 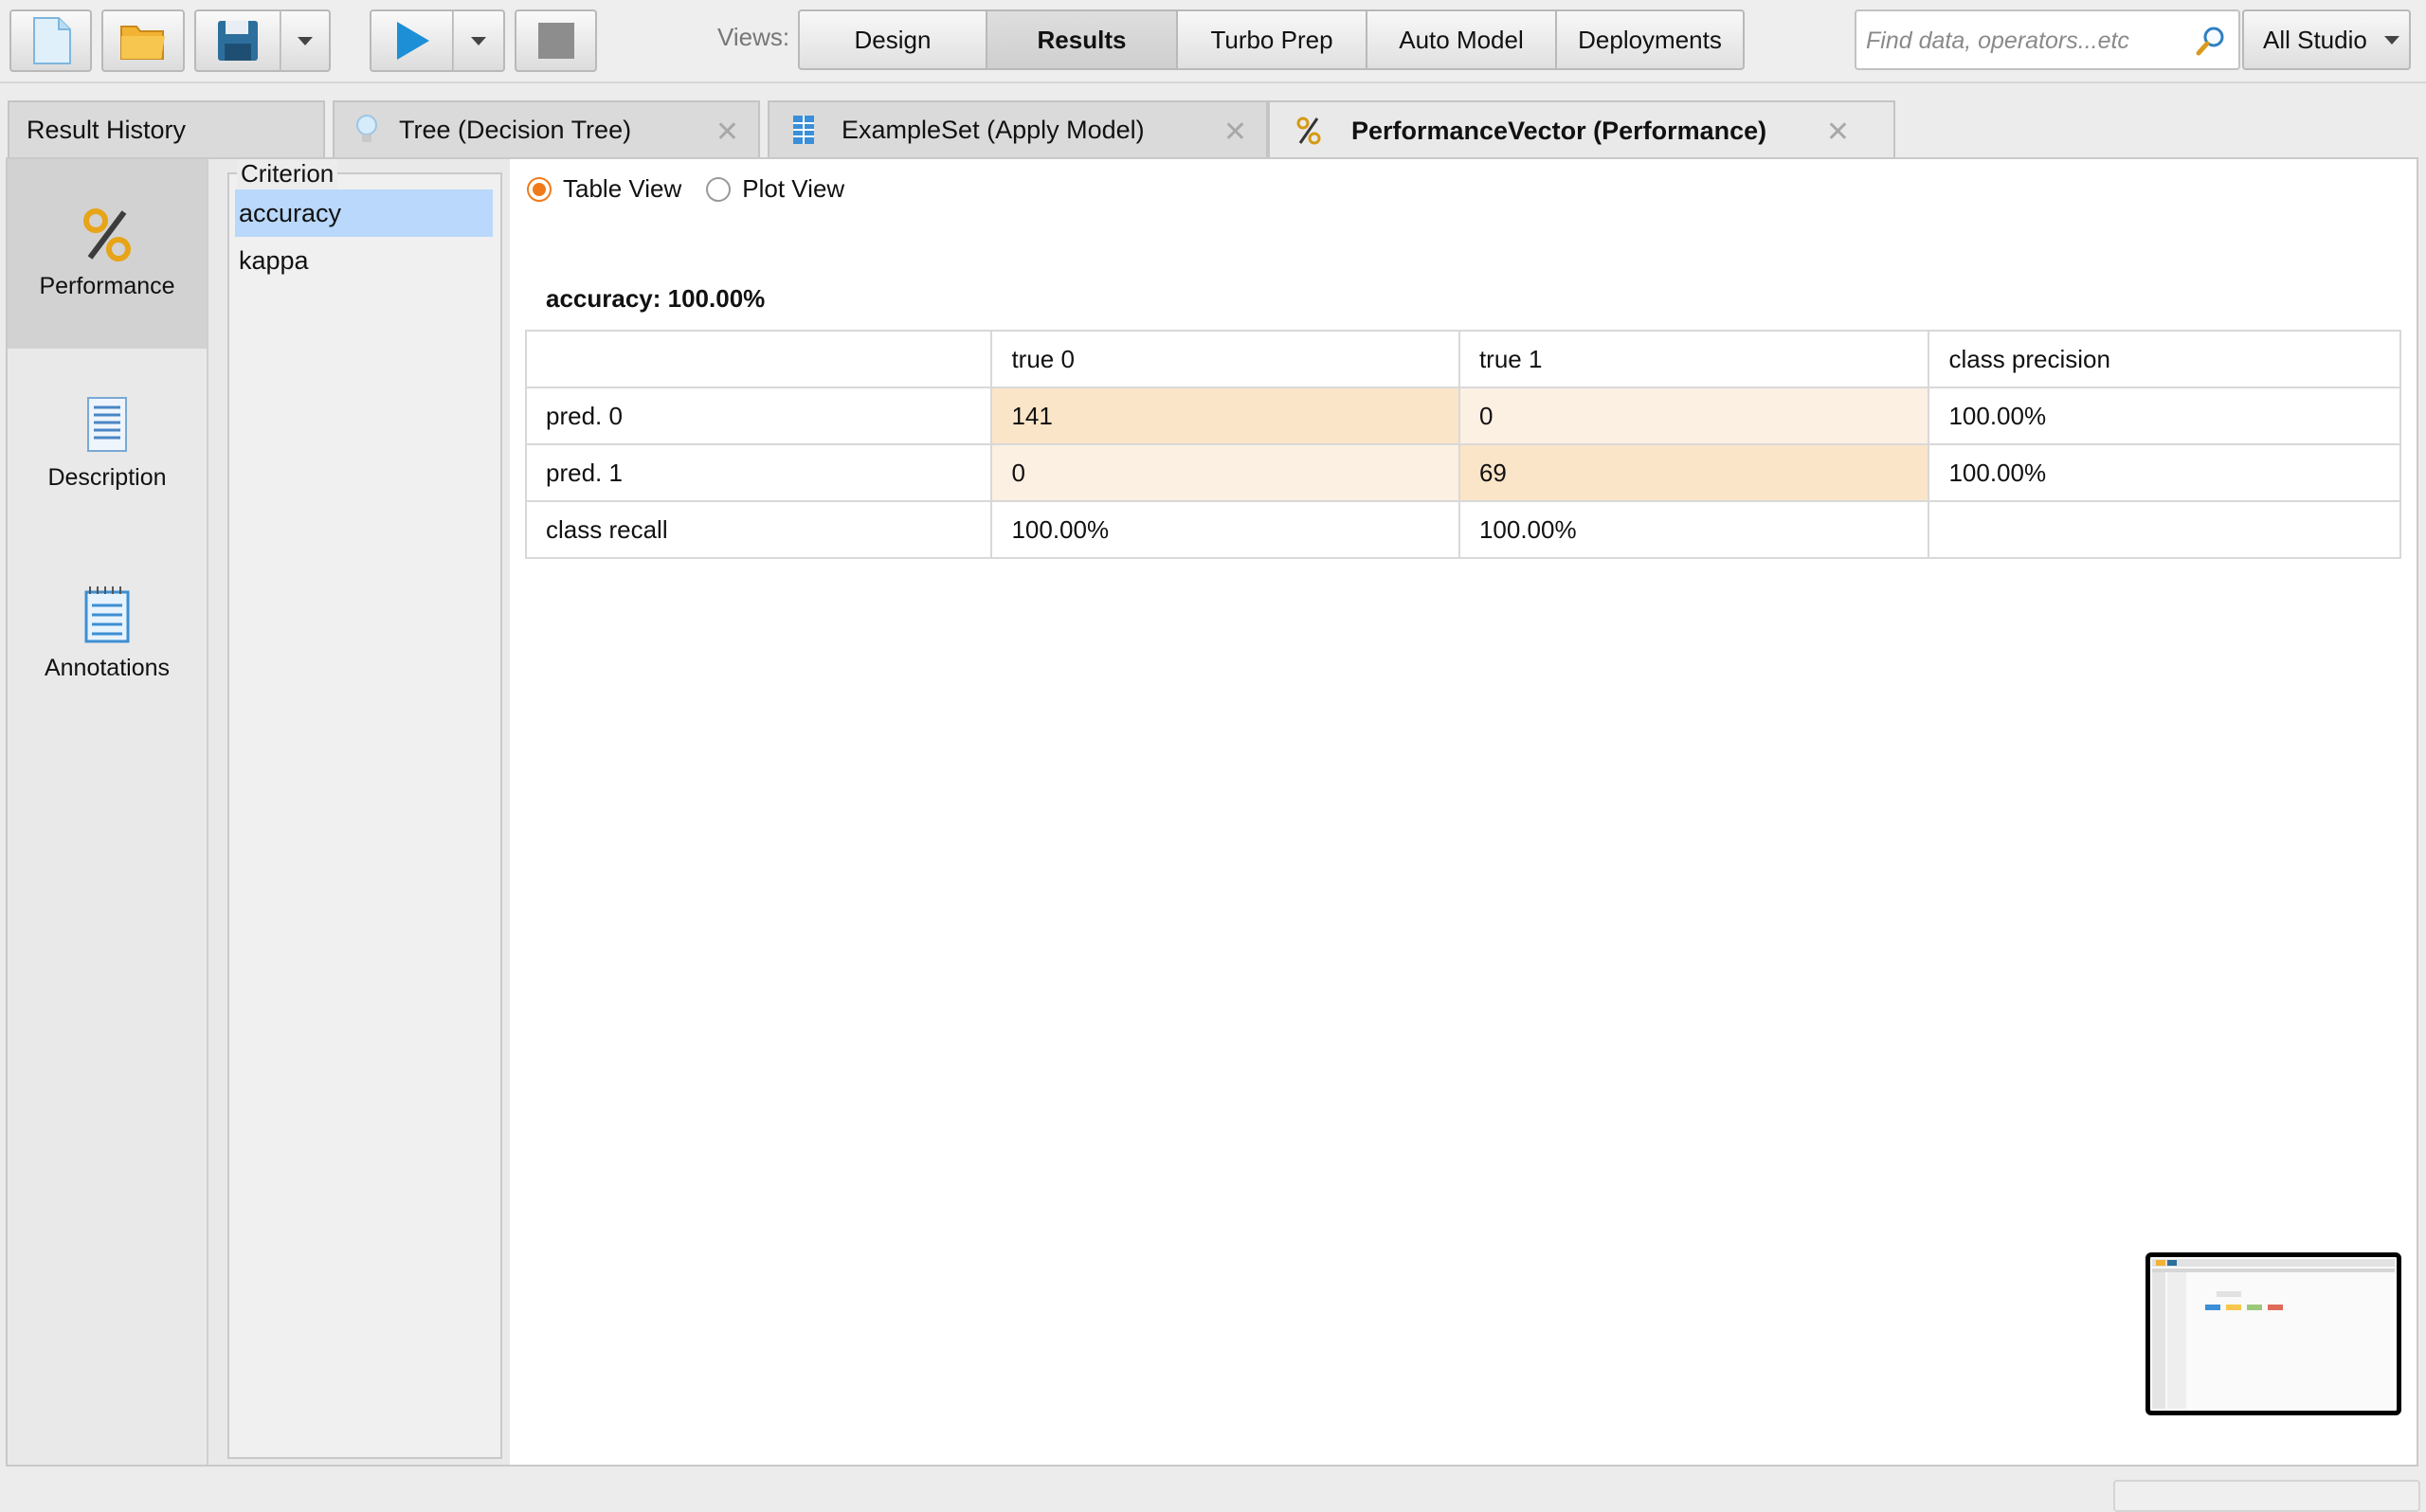 What do you see at coordinates (107, 667) in the screenshot?
I see `sidebar-item-label: Annotations` at bounding box center [107, 667].